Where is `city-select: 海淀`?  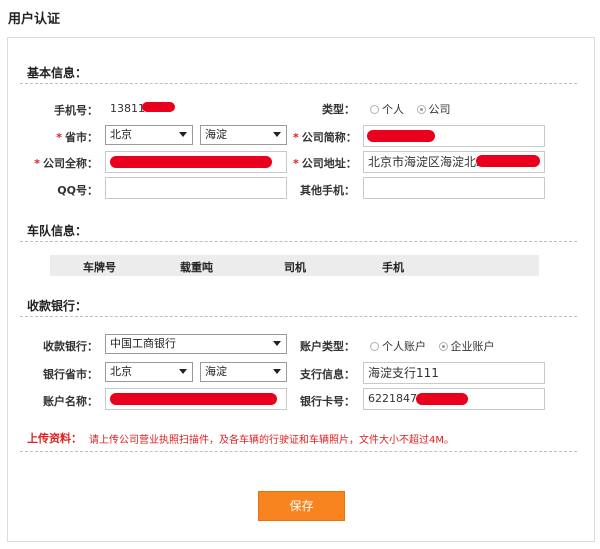 city-select: 海淀 is located at coordinates (243, 135).